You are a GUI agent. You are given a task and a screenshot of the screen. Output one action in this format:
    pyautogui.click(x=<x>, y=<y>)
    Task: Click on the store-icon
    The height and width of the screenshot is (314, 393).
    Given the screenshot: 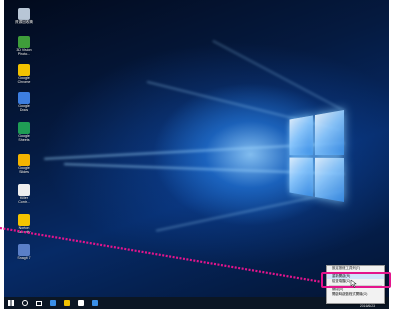 What is the action you would take?
    pyautogui.click(x=81, y=303)
    